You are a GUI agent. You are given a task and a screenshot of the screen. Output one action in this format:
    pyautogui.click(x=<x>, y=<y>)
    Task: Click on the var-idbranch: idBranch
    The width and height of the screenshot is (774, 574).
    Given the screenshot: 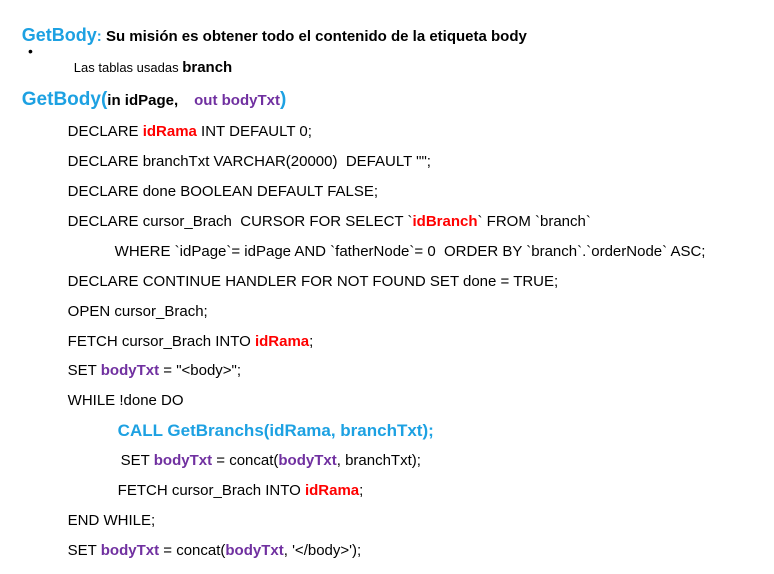 What is the action you would take?
    pyautogui.click(x=445, y=221)
    